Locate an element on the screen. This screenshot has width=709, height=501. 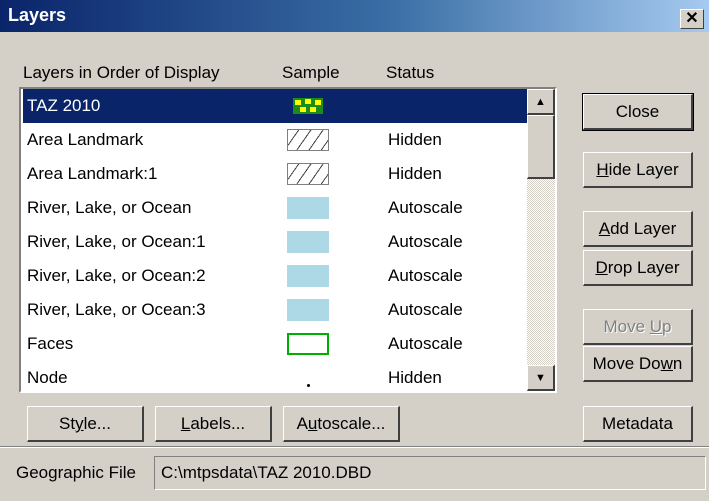
layer-name: TAZ 2010 is located at coordinates (64, 105).